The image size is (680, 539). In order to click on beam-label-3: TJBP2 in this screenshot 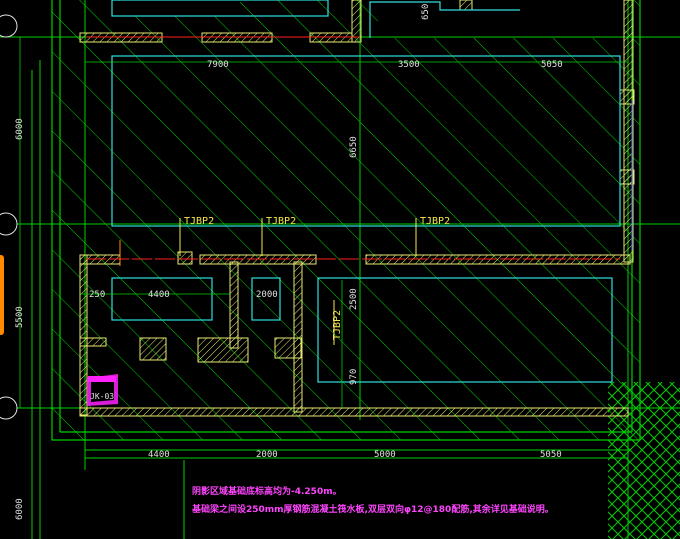, I will do `click(435, 221)`.